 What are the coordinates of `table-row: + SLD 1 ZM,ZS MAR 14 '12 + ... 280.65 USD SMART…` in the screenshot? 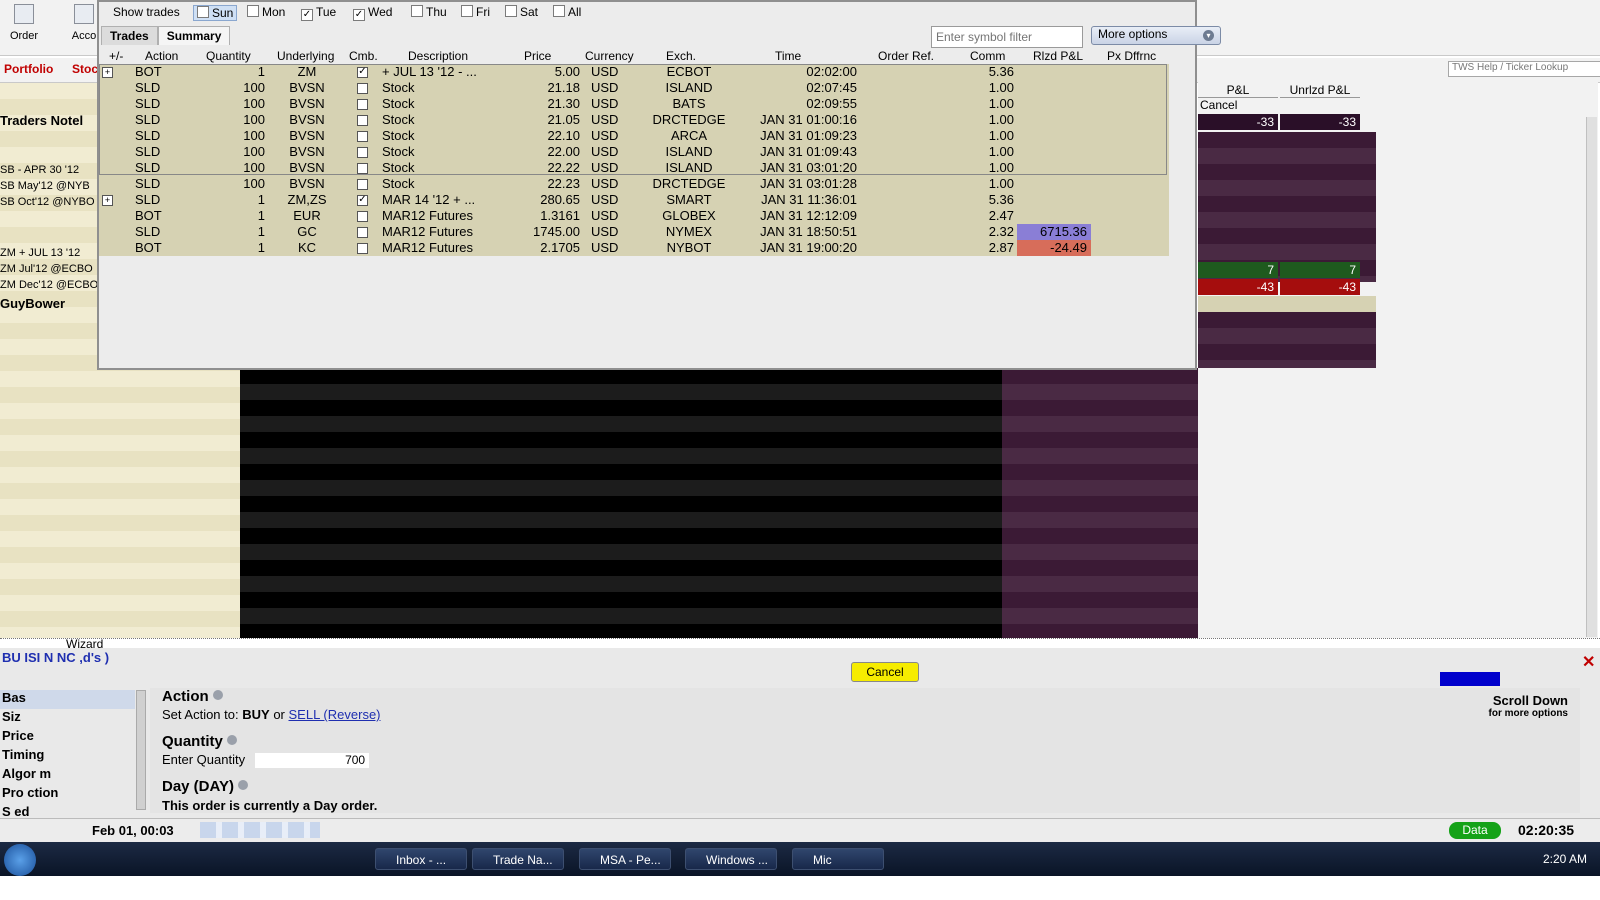 It's located at (634, 200).